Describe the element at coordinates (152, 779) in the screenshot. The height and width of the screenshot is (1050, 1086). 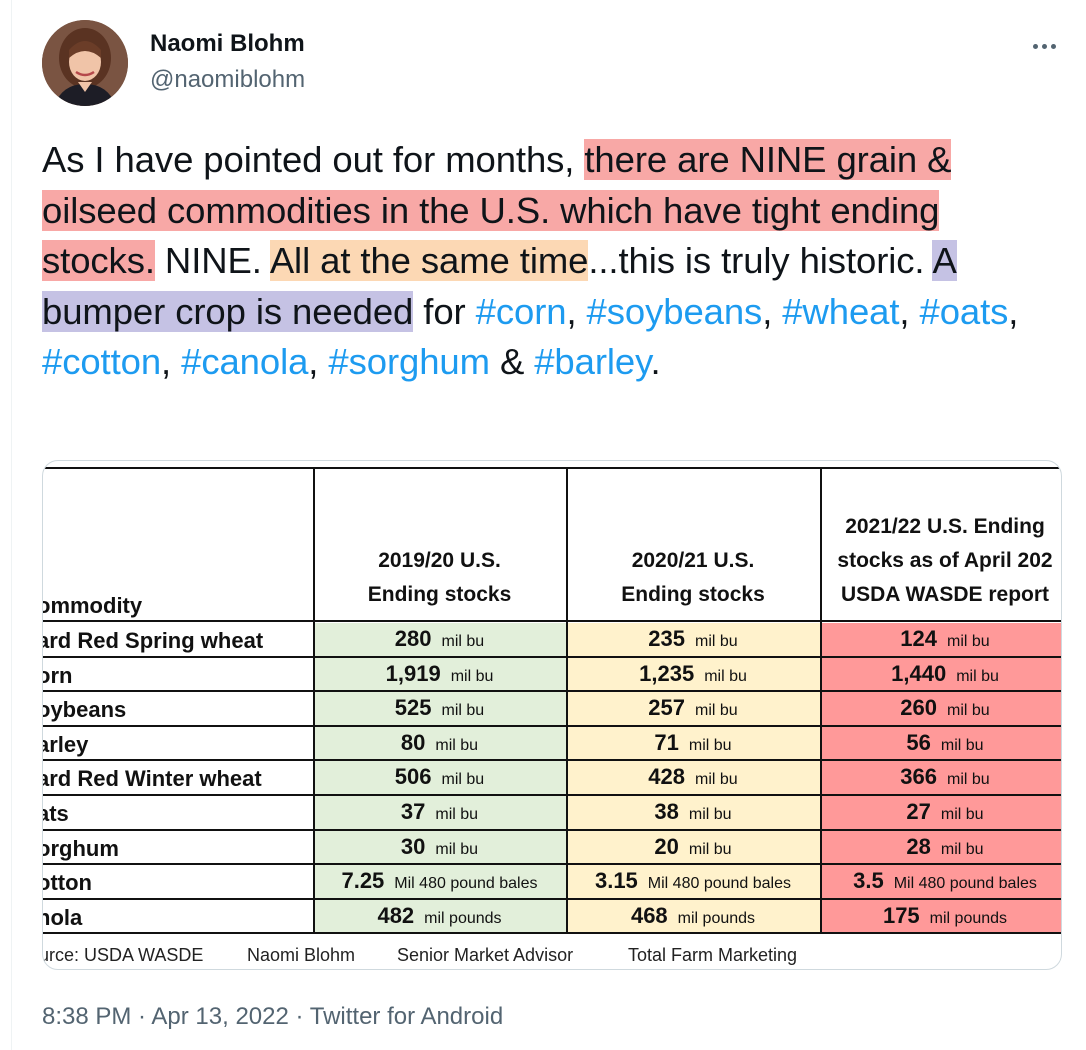
I see `row-commodity-name: ard Red Winter wheat` at that location.